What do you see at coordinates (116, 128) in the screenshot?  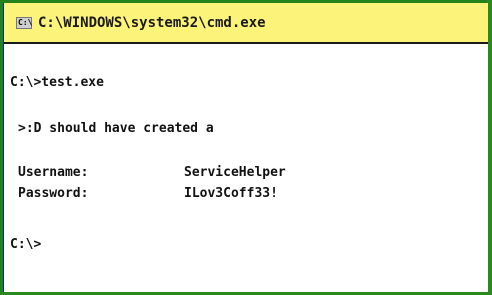 I see `output-message: >:D should have created a` at bounding box center [116, 128].